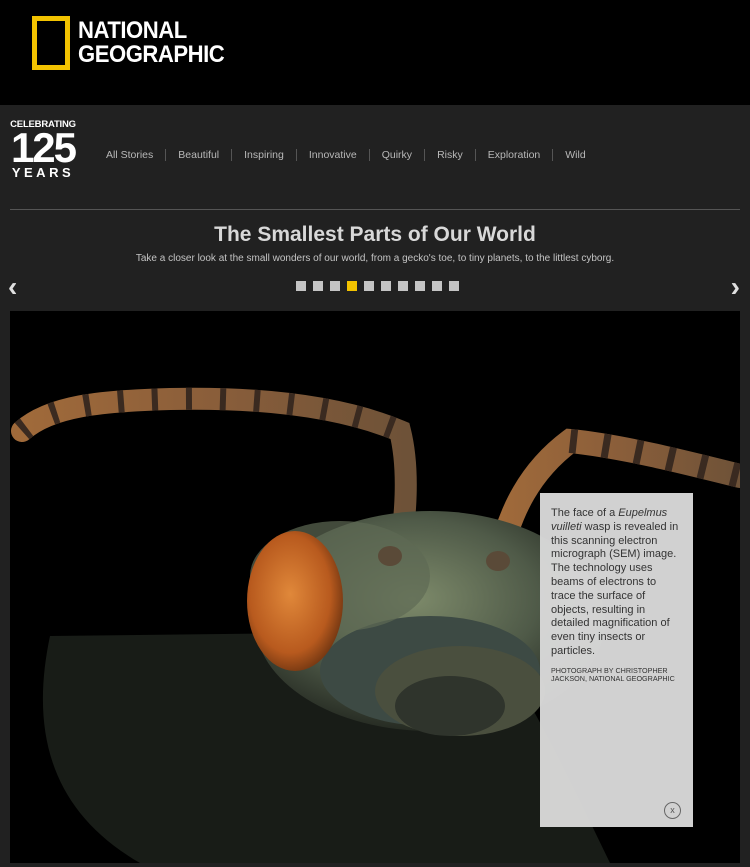  I want to click on logo-wordmark: NATIONAL GEOGRAPHIC, so click(151, 42).